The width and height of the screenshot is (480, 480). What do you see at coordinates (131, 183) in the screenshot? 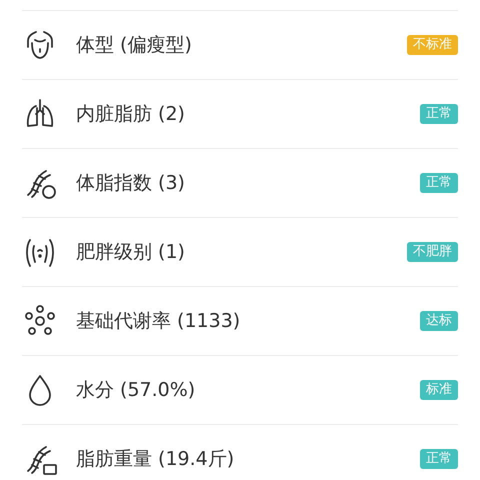
I see `metric-label: 体脂指数 (3)` at bounding box center [131, 183].